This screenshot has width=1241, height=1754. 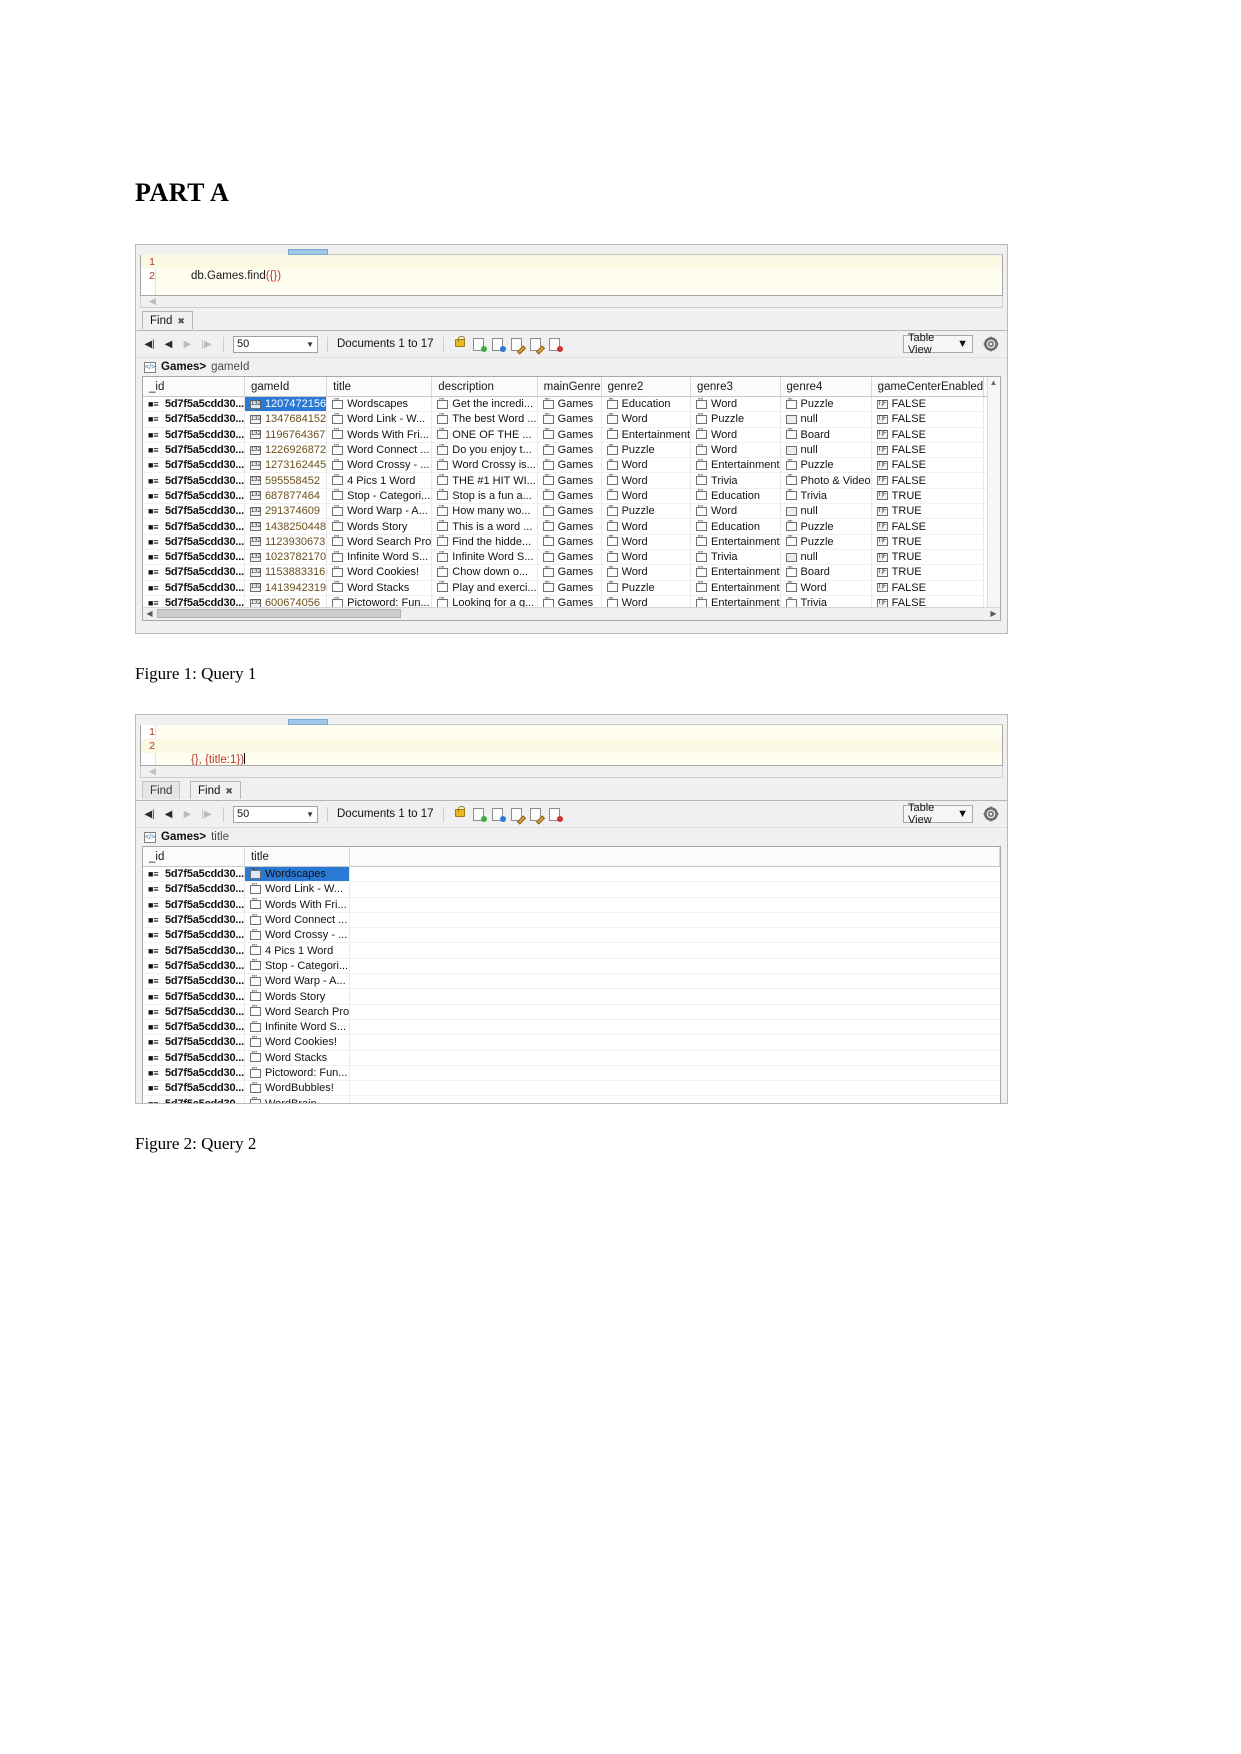 I want to click on column-header-genre2: genre2, so click(x=646, y=387).